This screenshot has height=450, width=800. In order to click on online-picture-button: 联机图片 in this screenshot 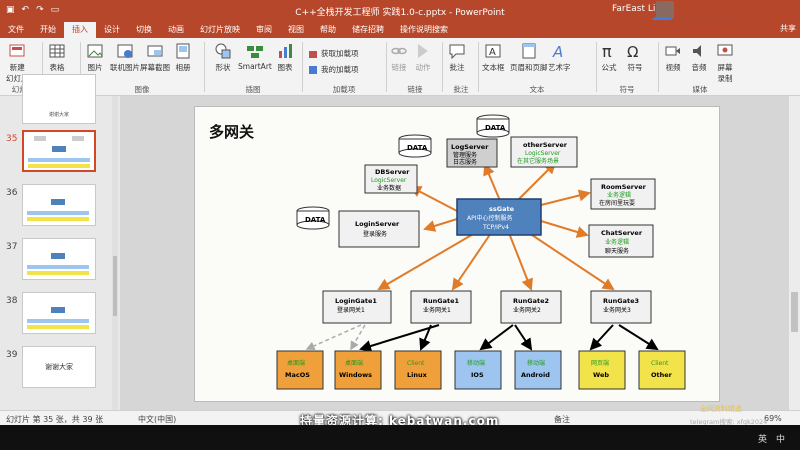, I will do `click(125, 57)`.